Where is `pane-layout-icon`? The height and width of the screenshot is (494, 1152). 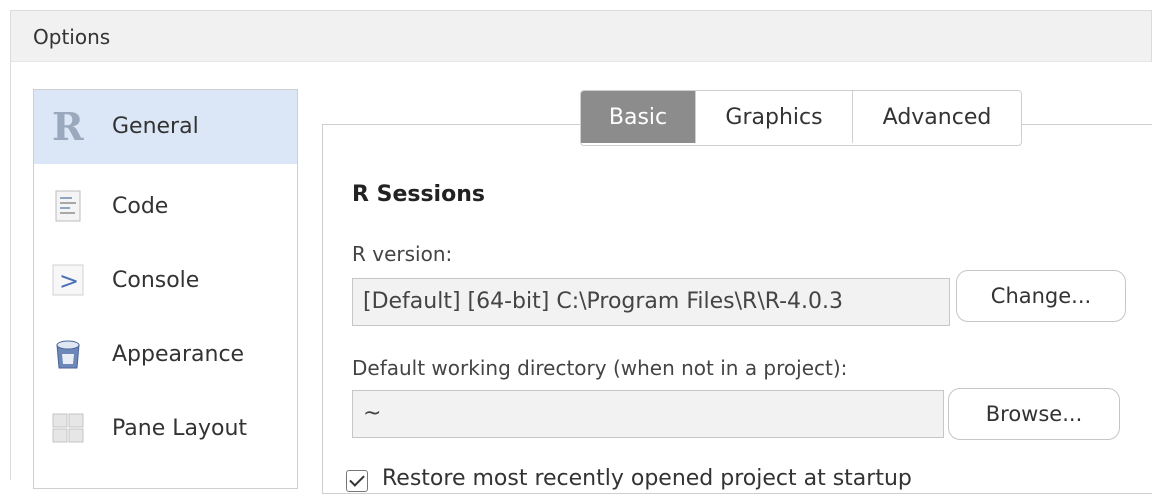
pane-layout-icon is located at coordinates (68, 428).